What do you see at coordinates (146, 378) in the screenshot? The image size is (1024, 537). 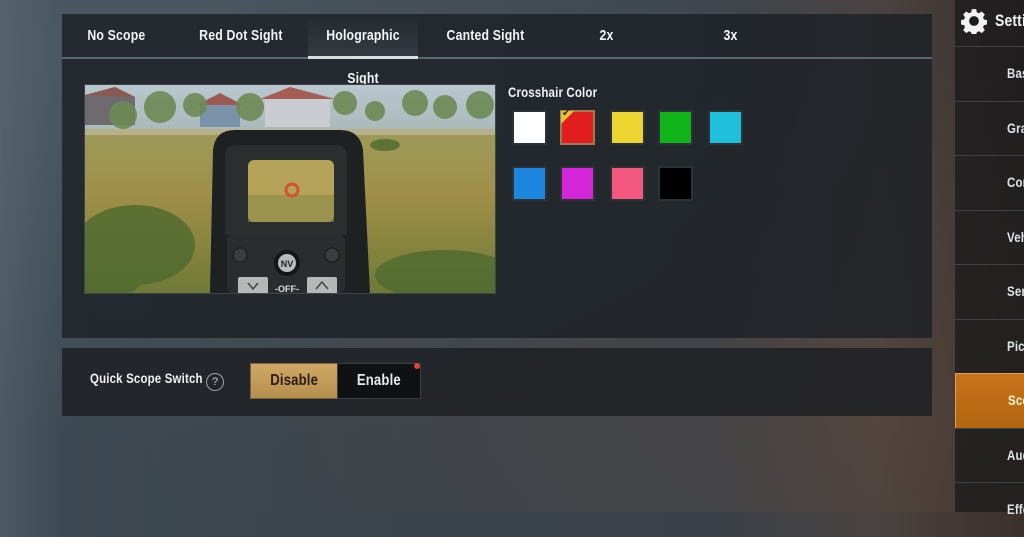 I see `quick-scope-label-text: Quick Scope Switch` at bounding box center [146, 378].